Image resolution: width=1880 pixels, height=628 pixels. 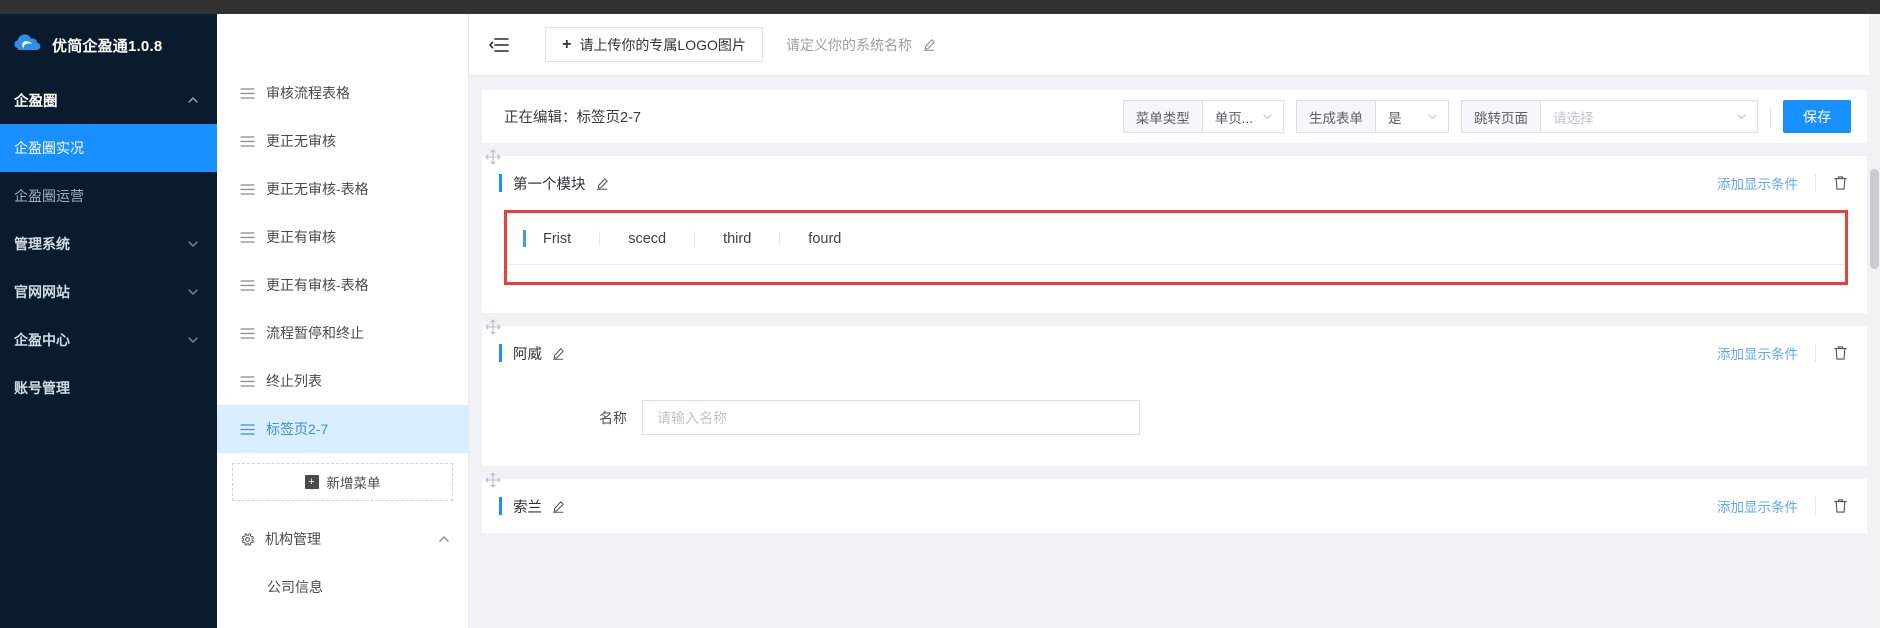 I want to click on generate-form-value: 是, so click(x=1395, y=118).